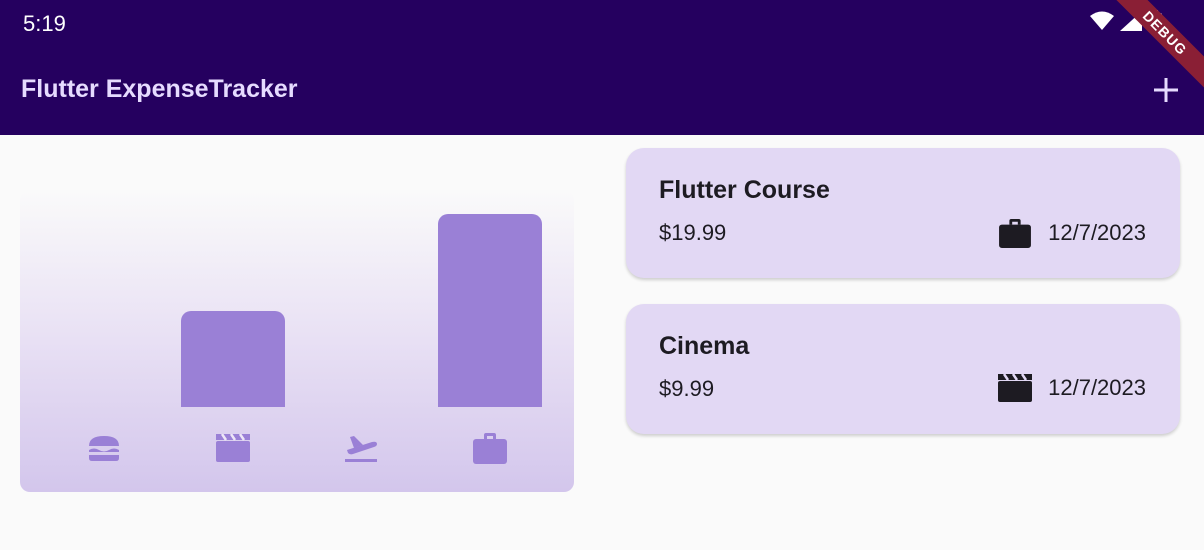 Image resolution: width=1204 pixels, height=550 pixels. Describe the element at coordinates (693, 232) in the screenshot. I see `expense-amount: $19.99` at that location.